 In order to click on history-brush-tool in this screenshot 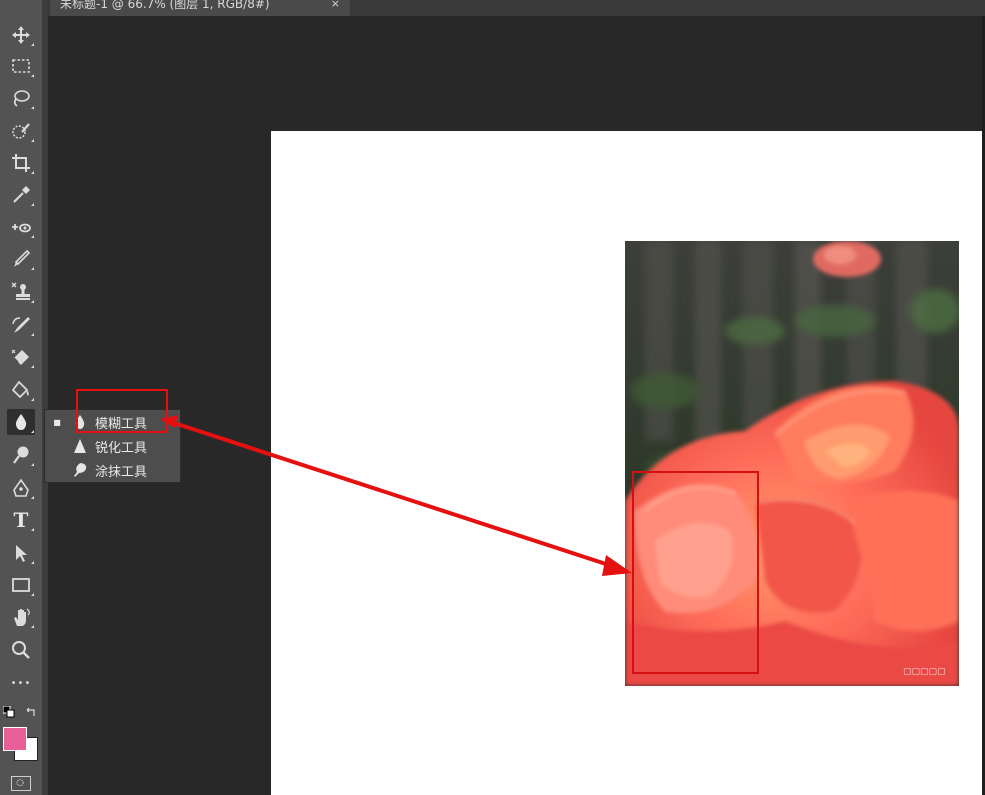, I will do `click(21, 325)`.